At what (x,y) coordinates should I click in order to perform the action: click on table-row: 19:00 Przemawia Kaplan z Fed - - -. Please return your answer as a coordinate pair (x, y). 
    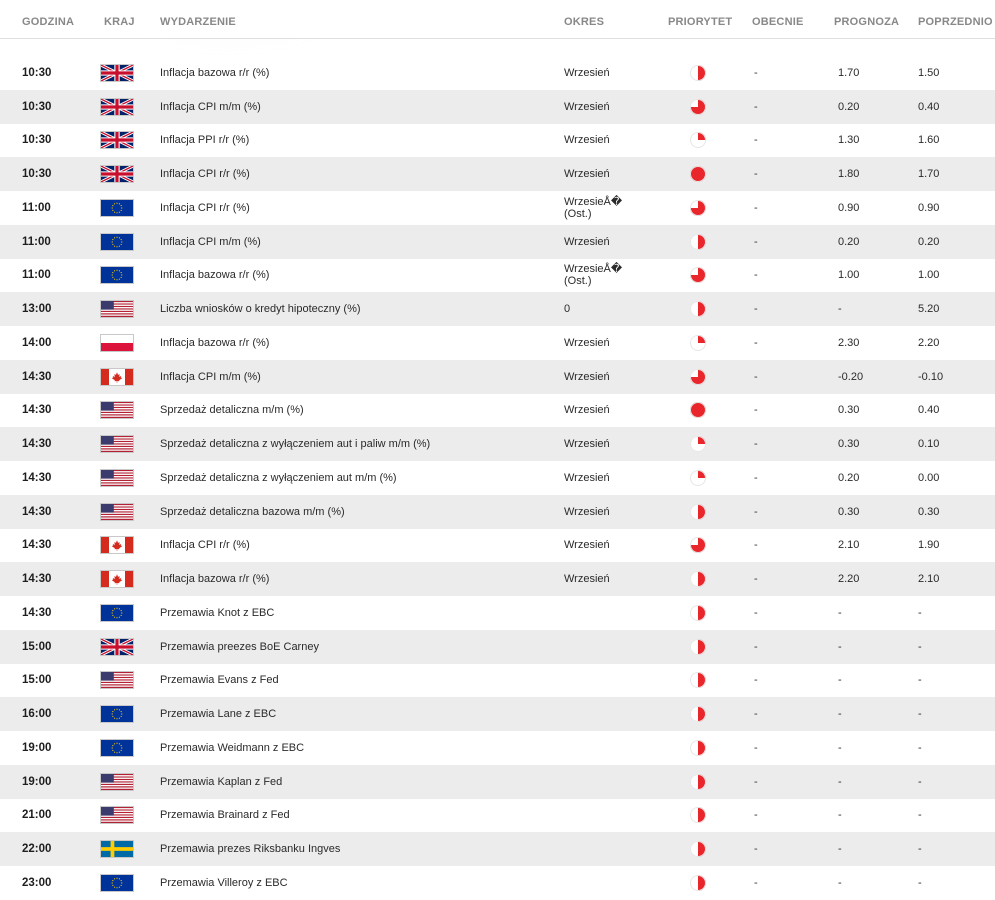
    Looking at the image, I should click on (497, 781).